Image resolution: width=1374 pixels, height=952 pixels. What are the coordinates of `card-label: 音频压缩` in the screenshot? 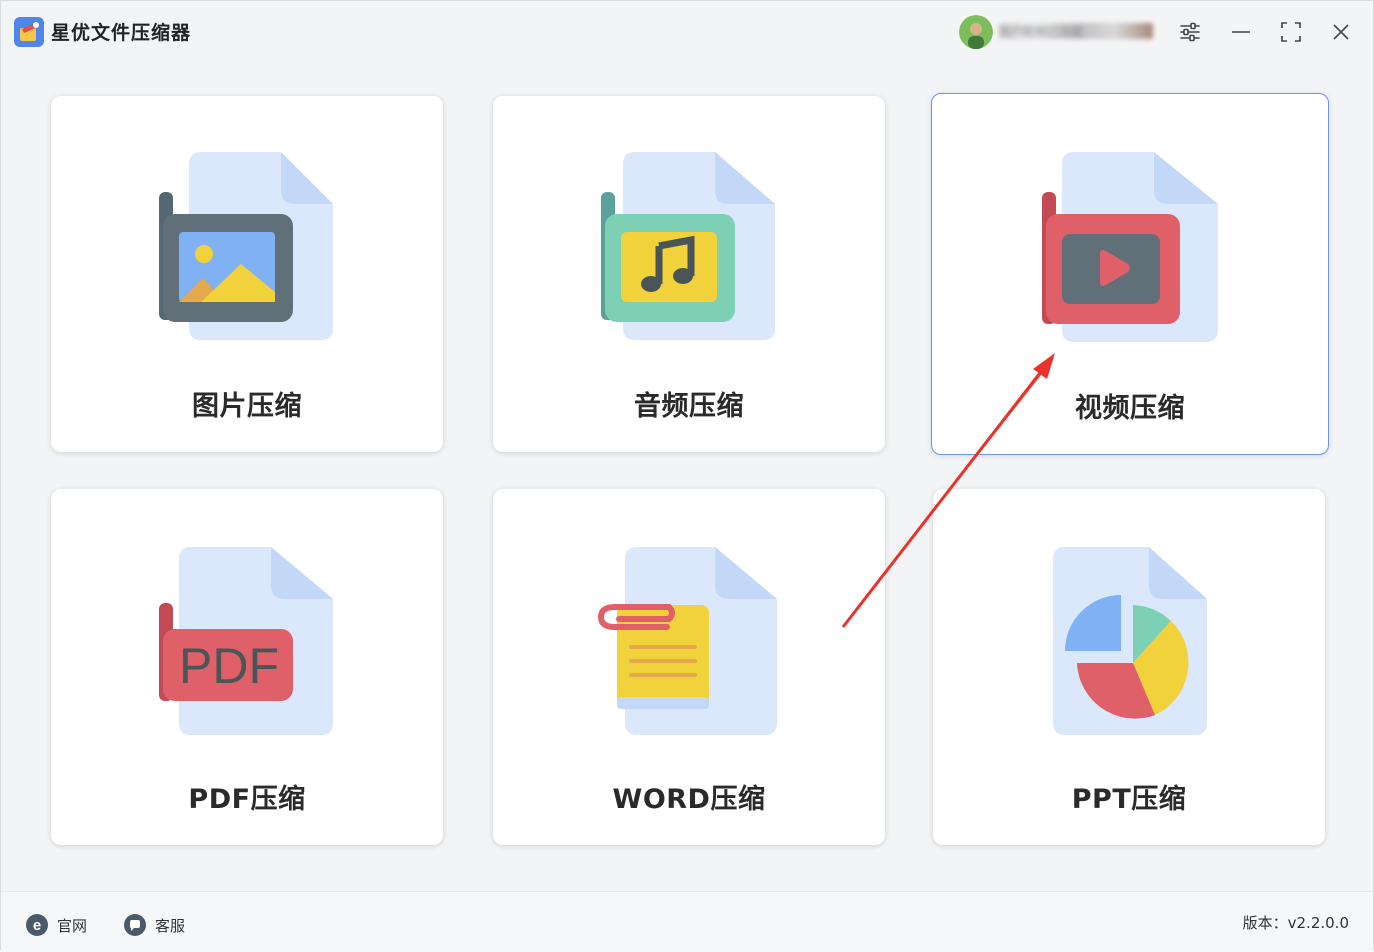 It's located at (689, 406).